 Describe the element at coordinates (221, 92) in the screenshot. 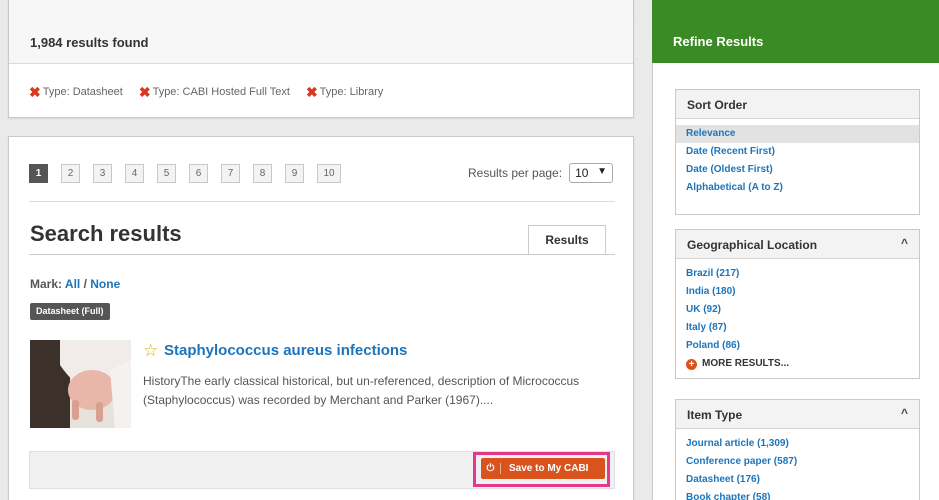

I see `filter-label: Type: CABI Hosted Full Text` at that location.